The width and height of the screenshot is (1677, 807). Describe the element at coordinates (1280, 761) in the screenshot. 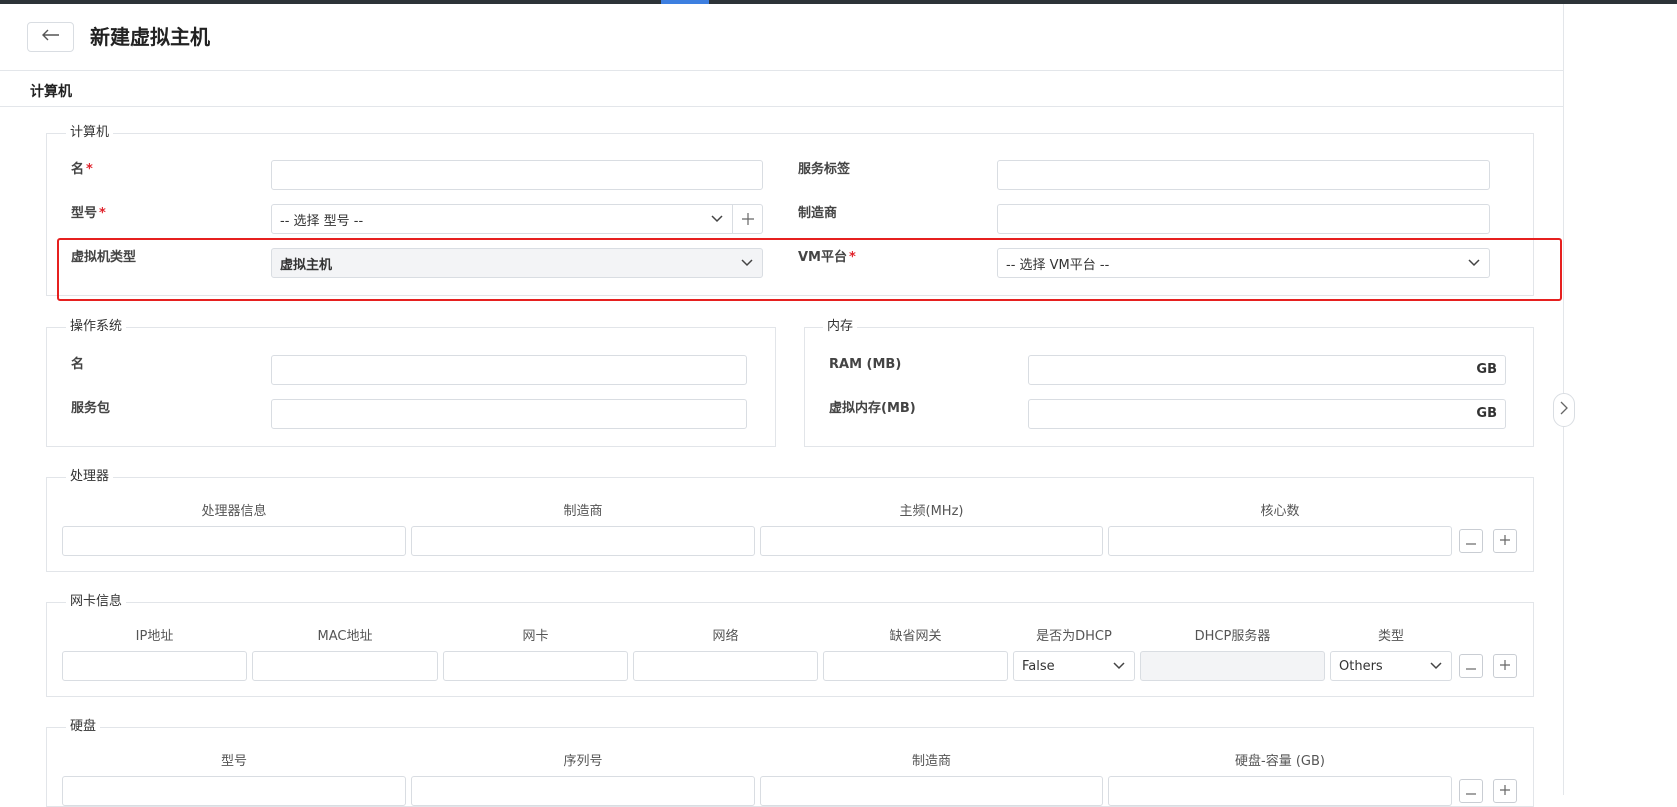

I see `disk-col-capacity: 硬盘-容量 (GB)` at that location.